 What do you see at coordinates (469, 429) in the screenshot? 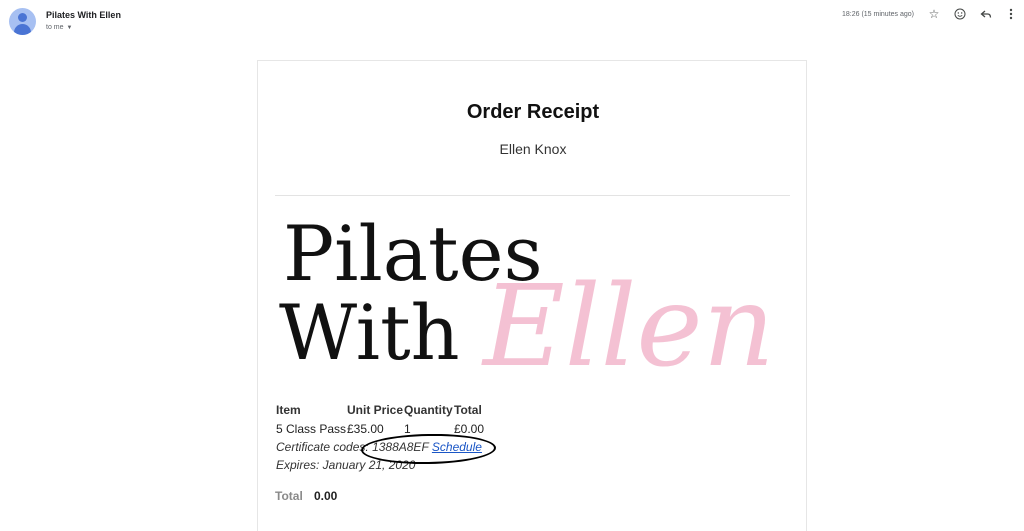
I see `line-item-total: £0.00` at bounding box center [469, 429].